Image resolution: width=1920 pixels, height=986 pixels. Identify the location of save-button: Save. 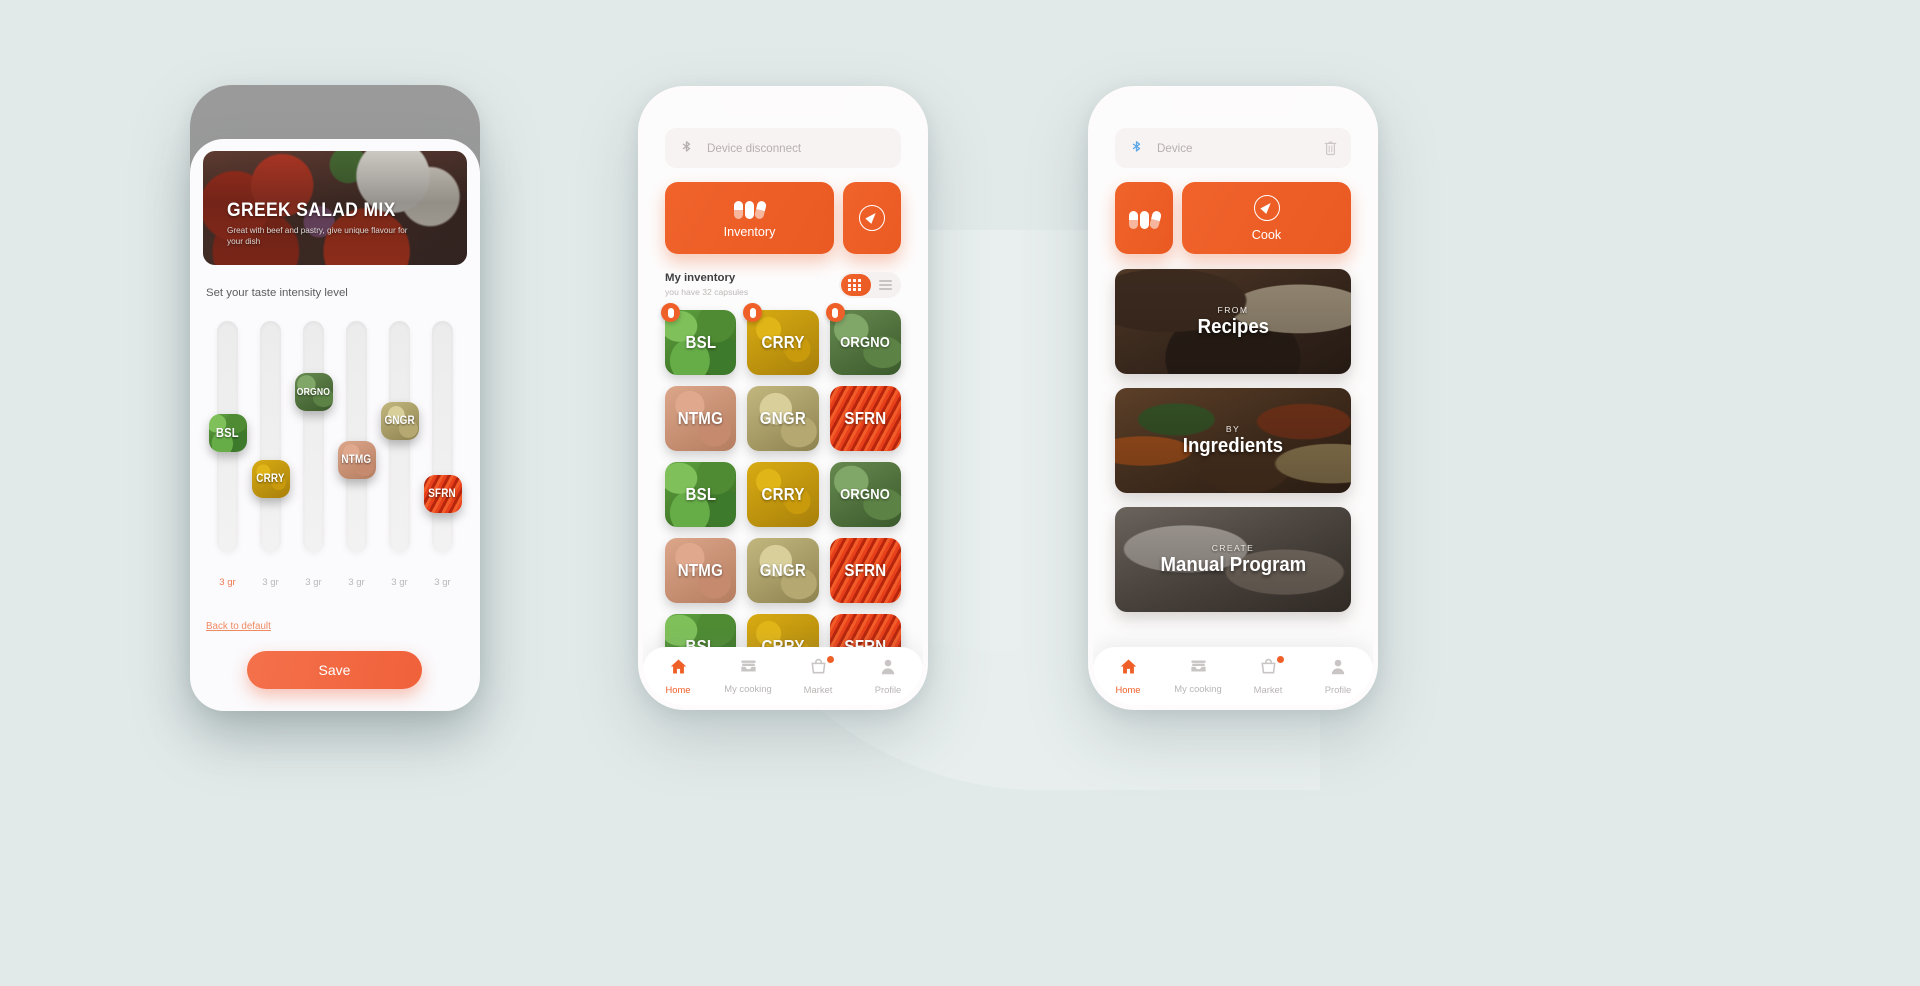
(334, 670).